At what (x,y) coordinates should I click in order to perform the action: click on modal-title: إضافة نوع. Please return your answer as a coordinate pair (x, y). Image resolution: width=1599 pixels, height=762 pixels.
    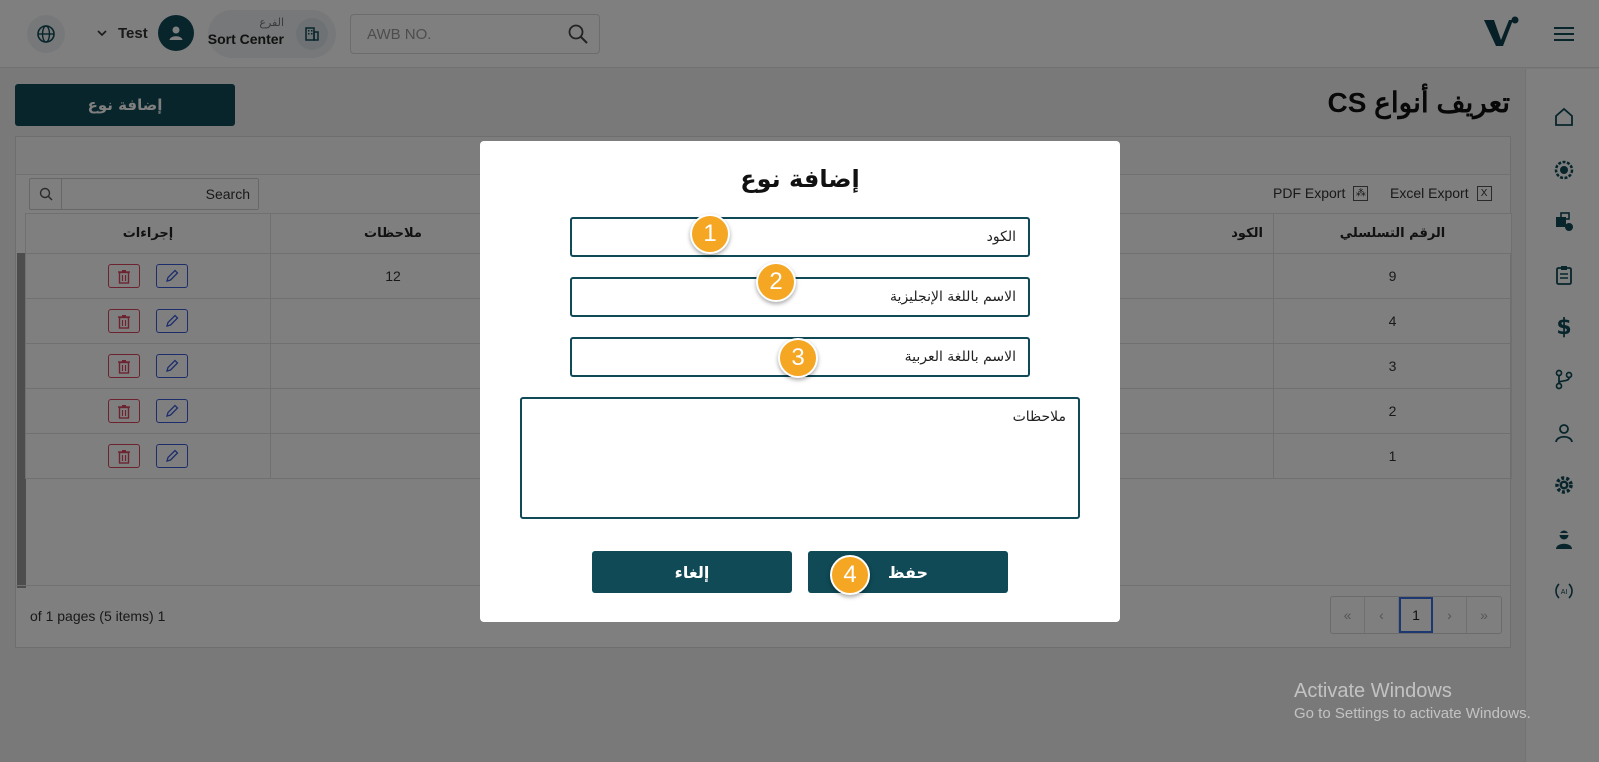
    Looking at the image, I should click on (800, 179).